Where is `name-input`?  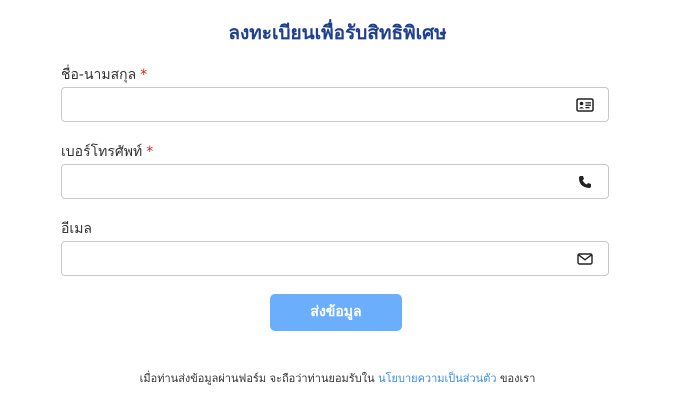 name-input is located at coordinates (312, 104).